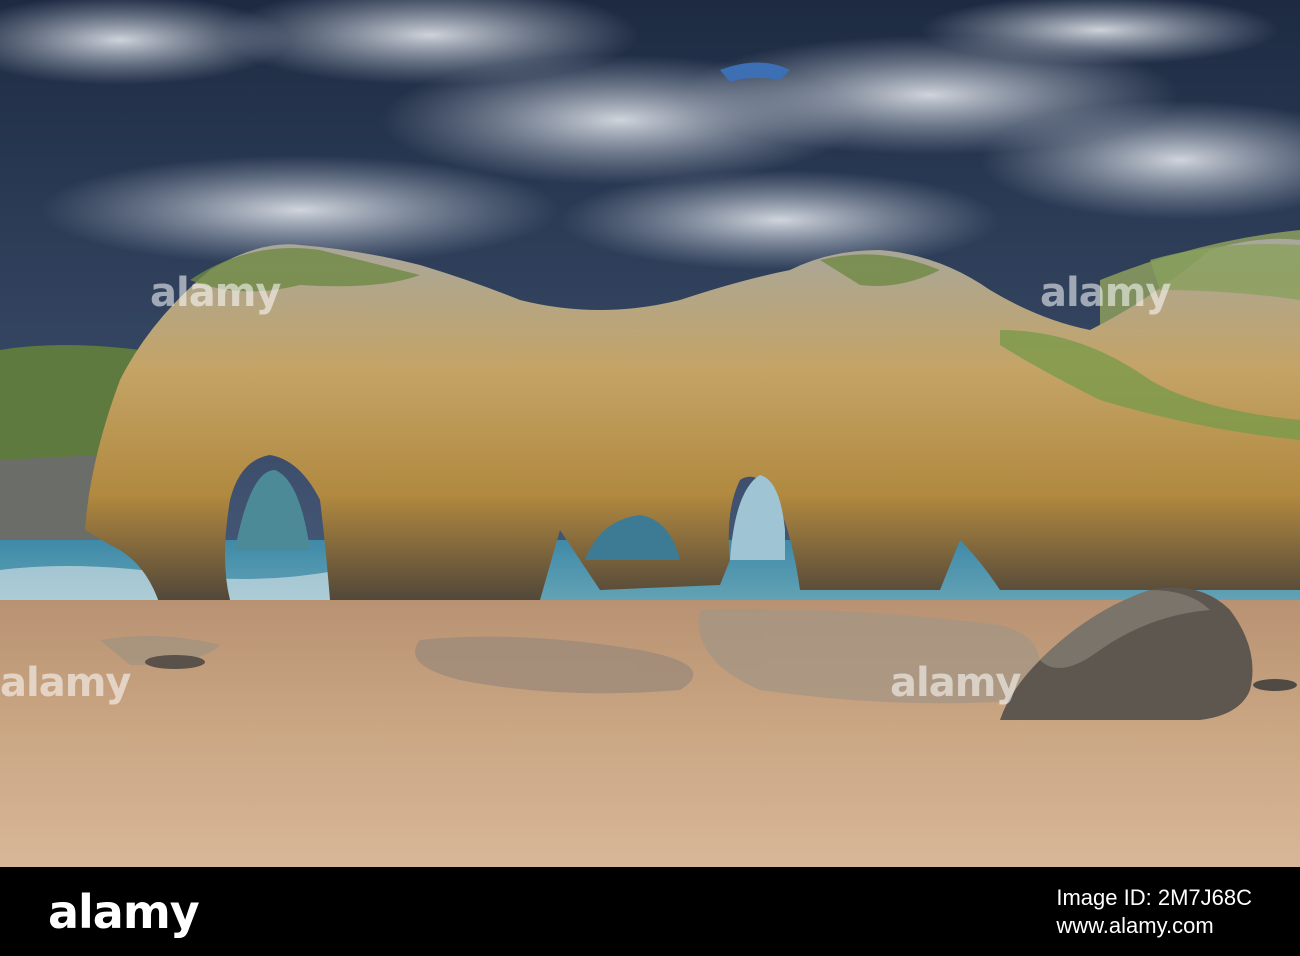 Image resolution: width=1300 pixels, height=956 pixels. I want to click on footer-id-block: Image ID: 2M7J68C www.alamy.com, so click(1154, 912).